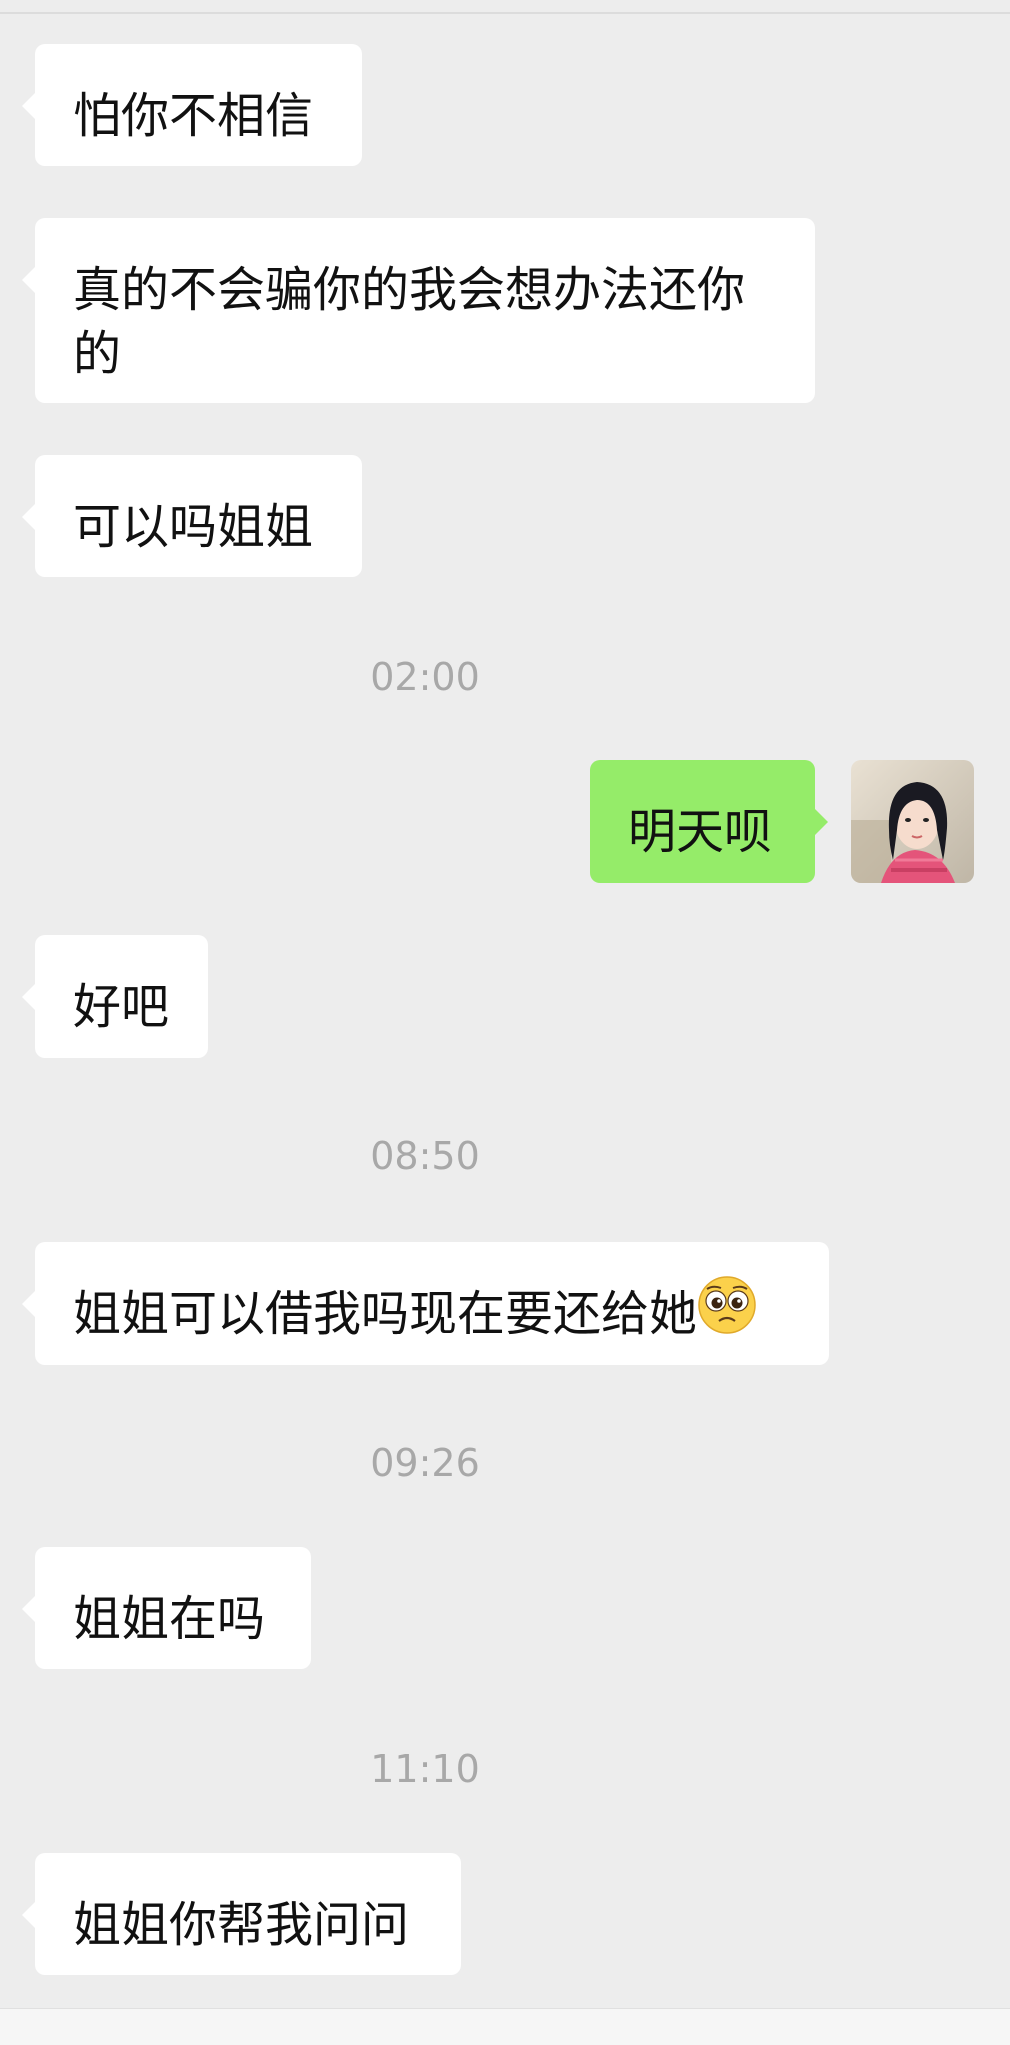  What do you see at coordinates (193, 116) in the screenshot?
I see `message-text: 怕你不相信` at bounding box center [193, 116].